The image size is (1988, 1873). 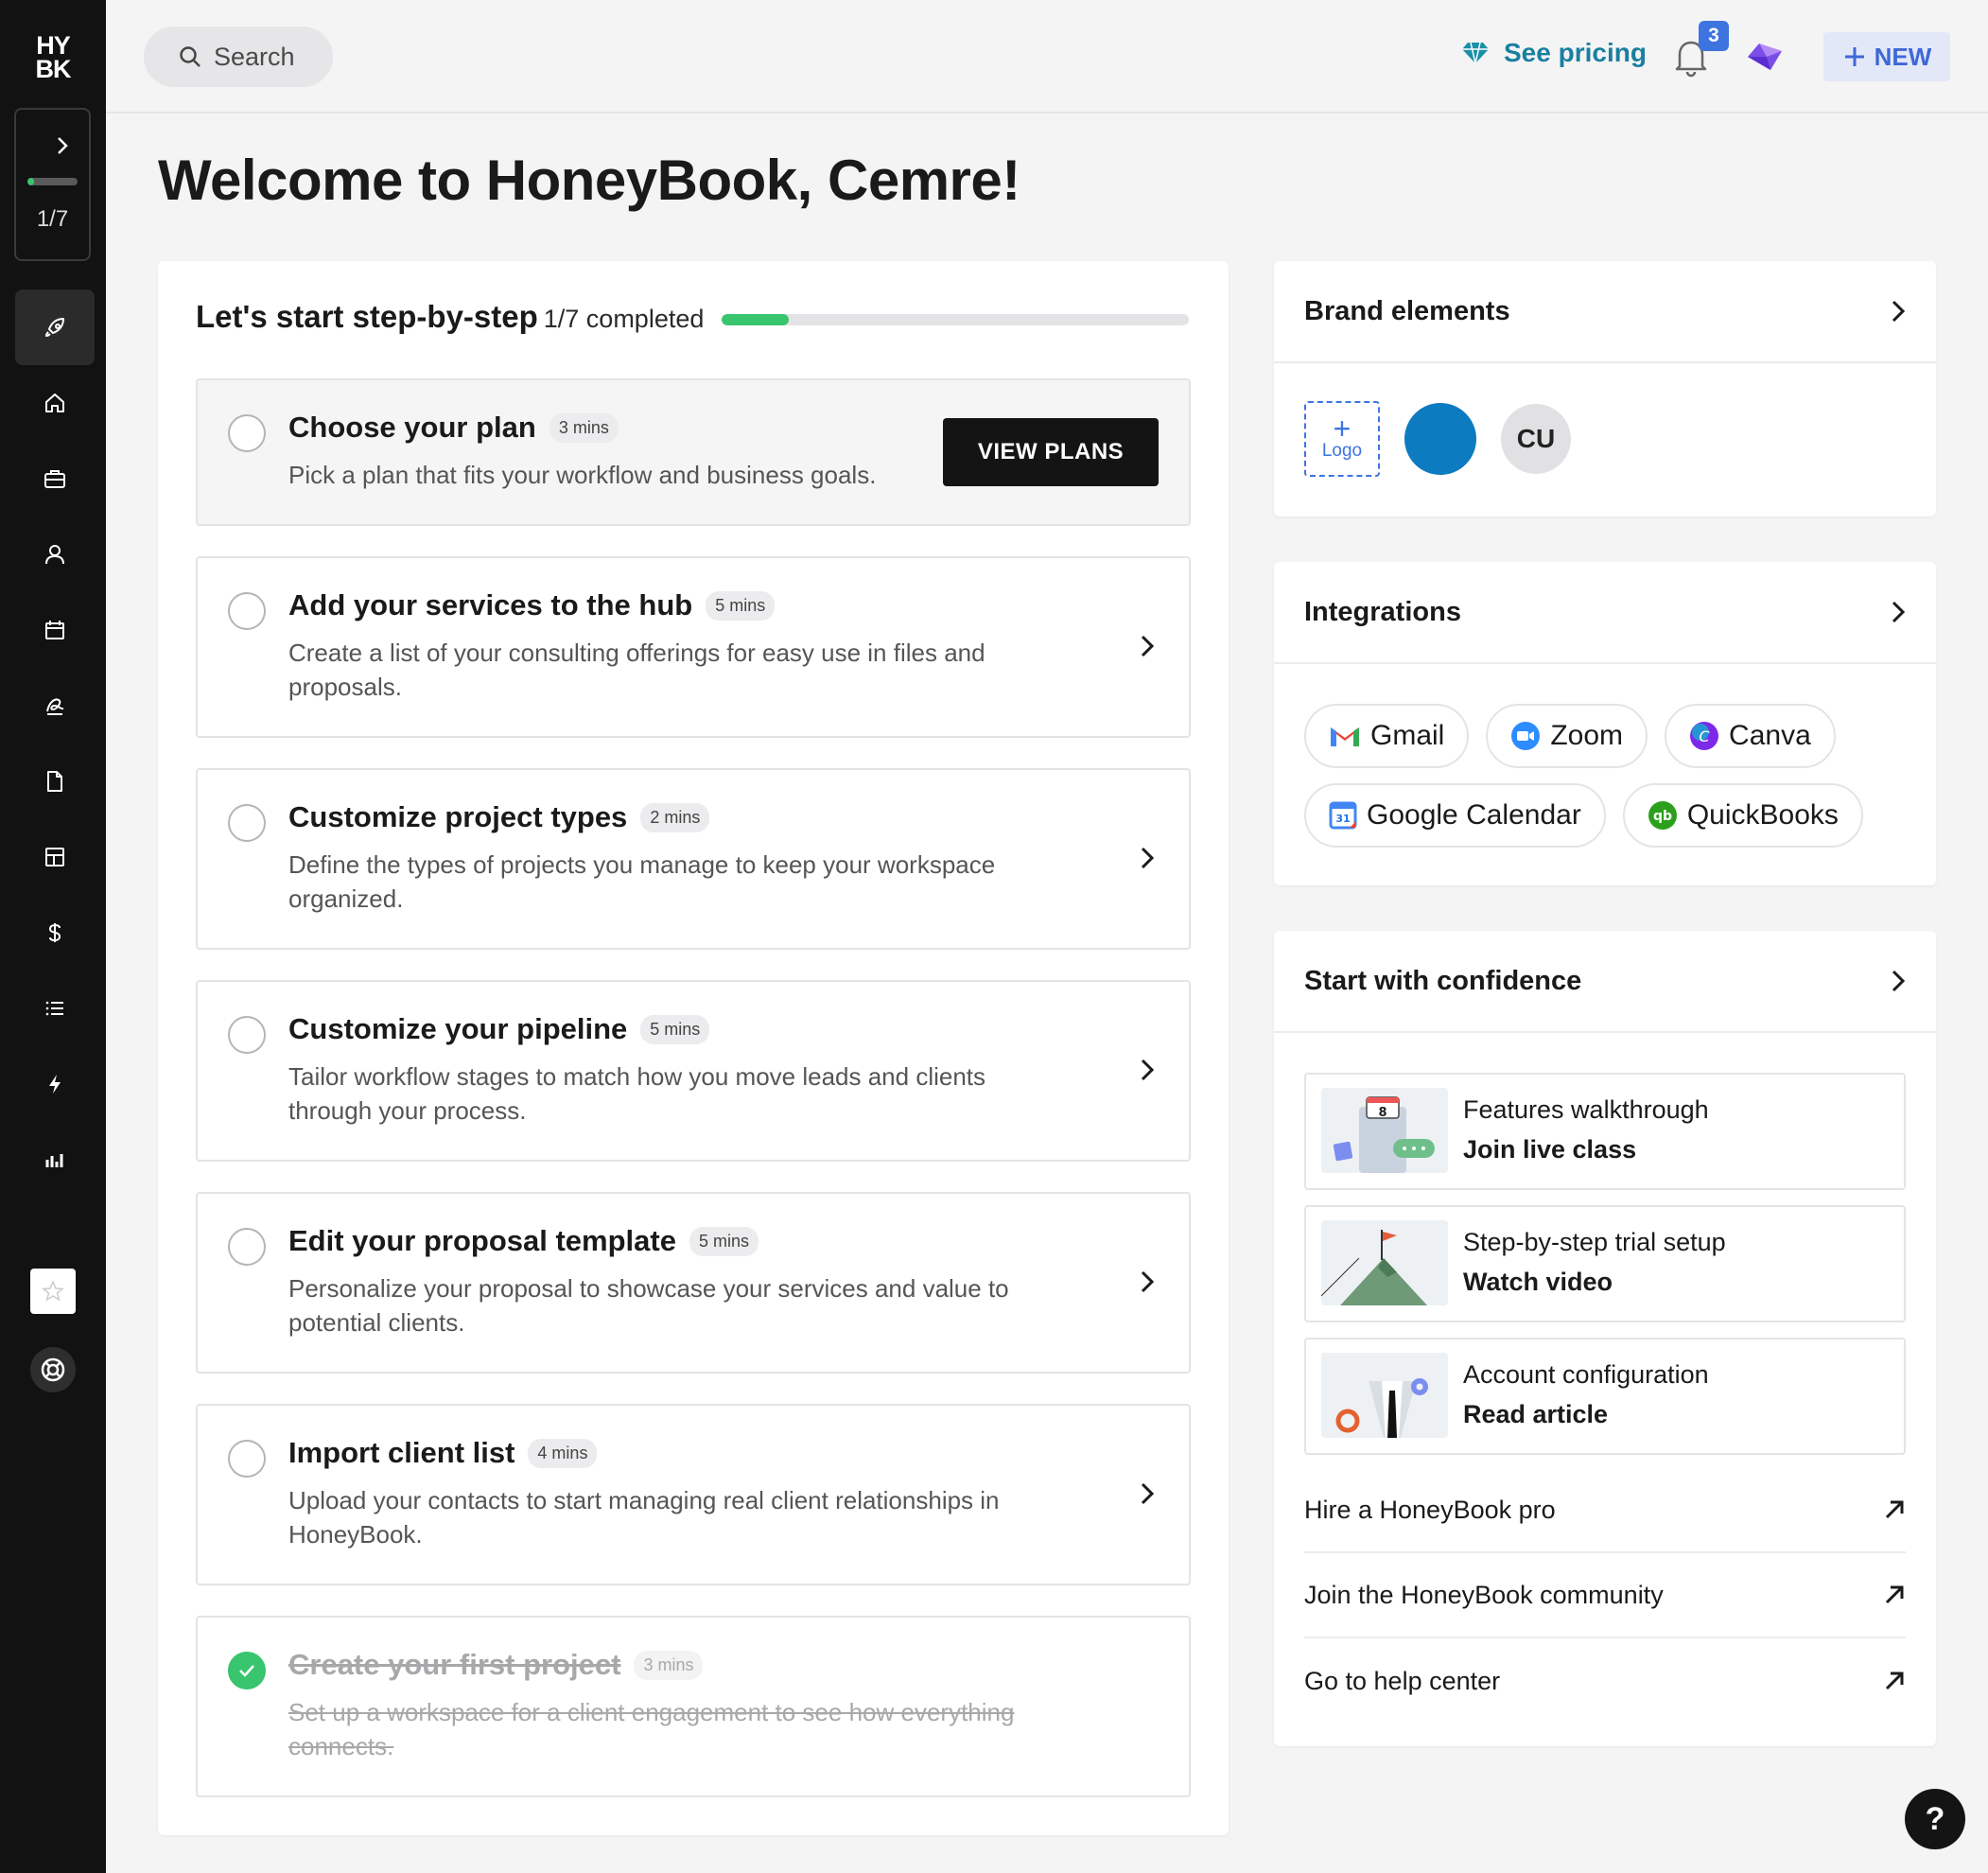 I want to click on integrations-header: Integrations, so click(x=1605, y=613).